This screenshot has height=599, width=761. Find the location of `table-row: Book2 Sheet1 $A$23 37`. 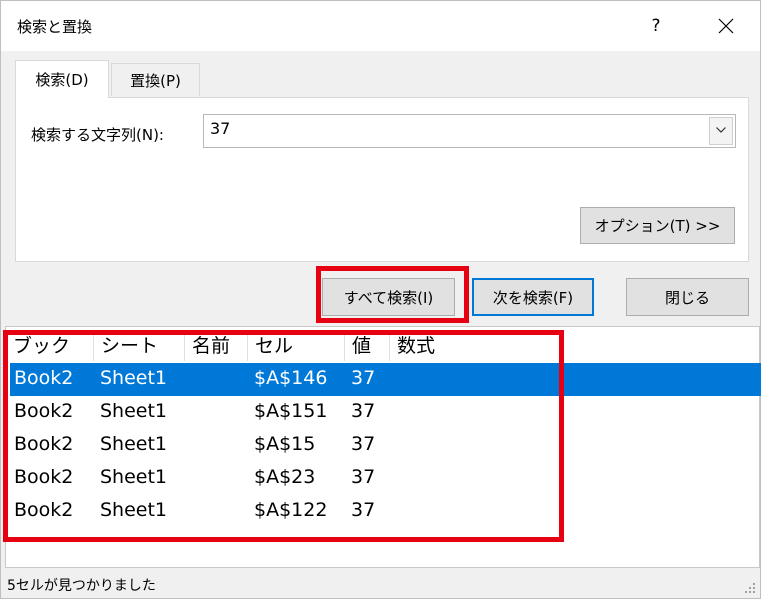

table-row: Book2 Sheet1 $A$23 37 is located at coordinates (385, 478).